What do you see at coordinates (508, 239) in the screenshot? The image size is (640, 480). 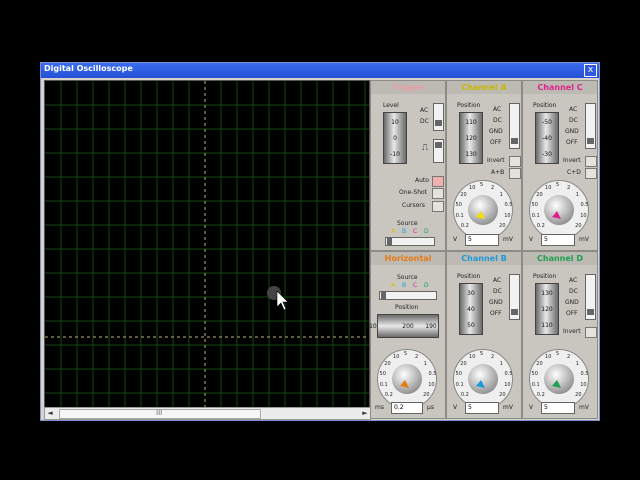 I see `channel-a-unit-mv: mV` at bounding box center [508, 239].